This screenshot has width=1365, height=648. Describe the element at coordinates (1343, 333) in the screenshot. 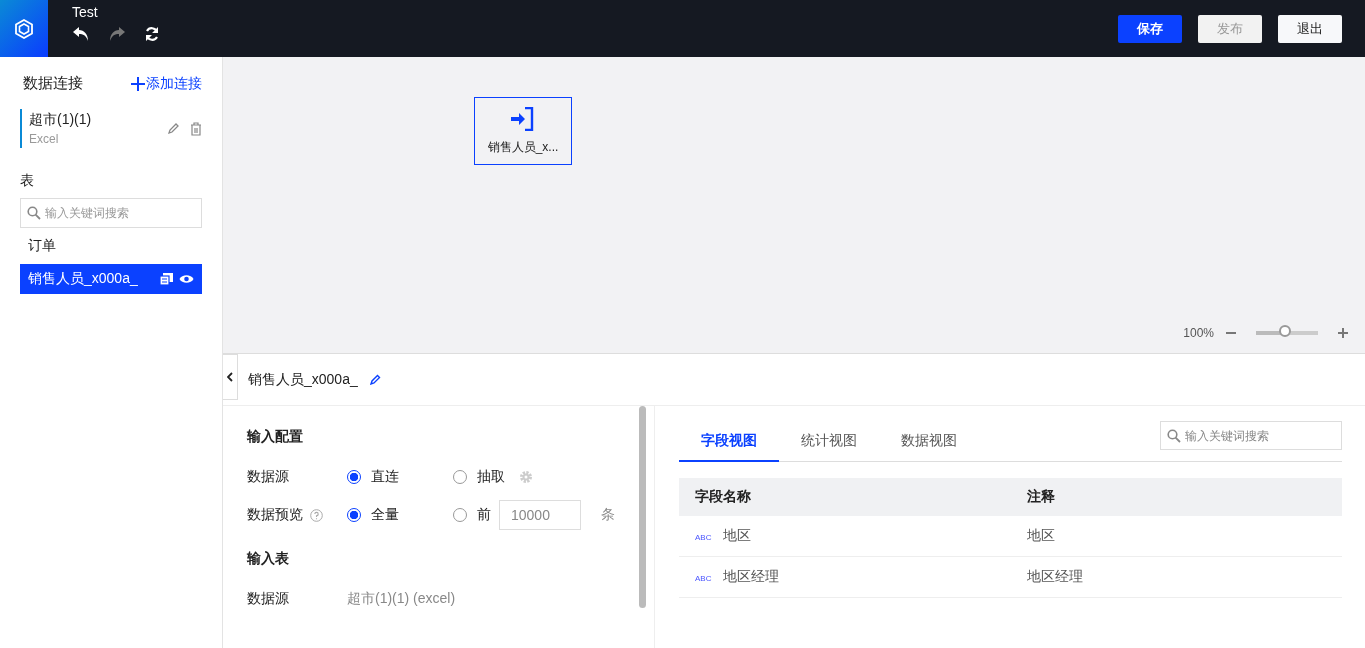

I see `zoom-in-icon` at that location.